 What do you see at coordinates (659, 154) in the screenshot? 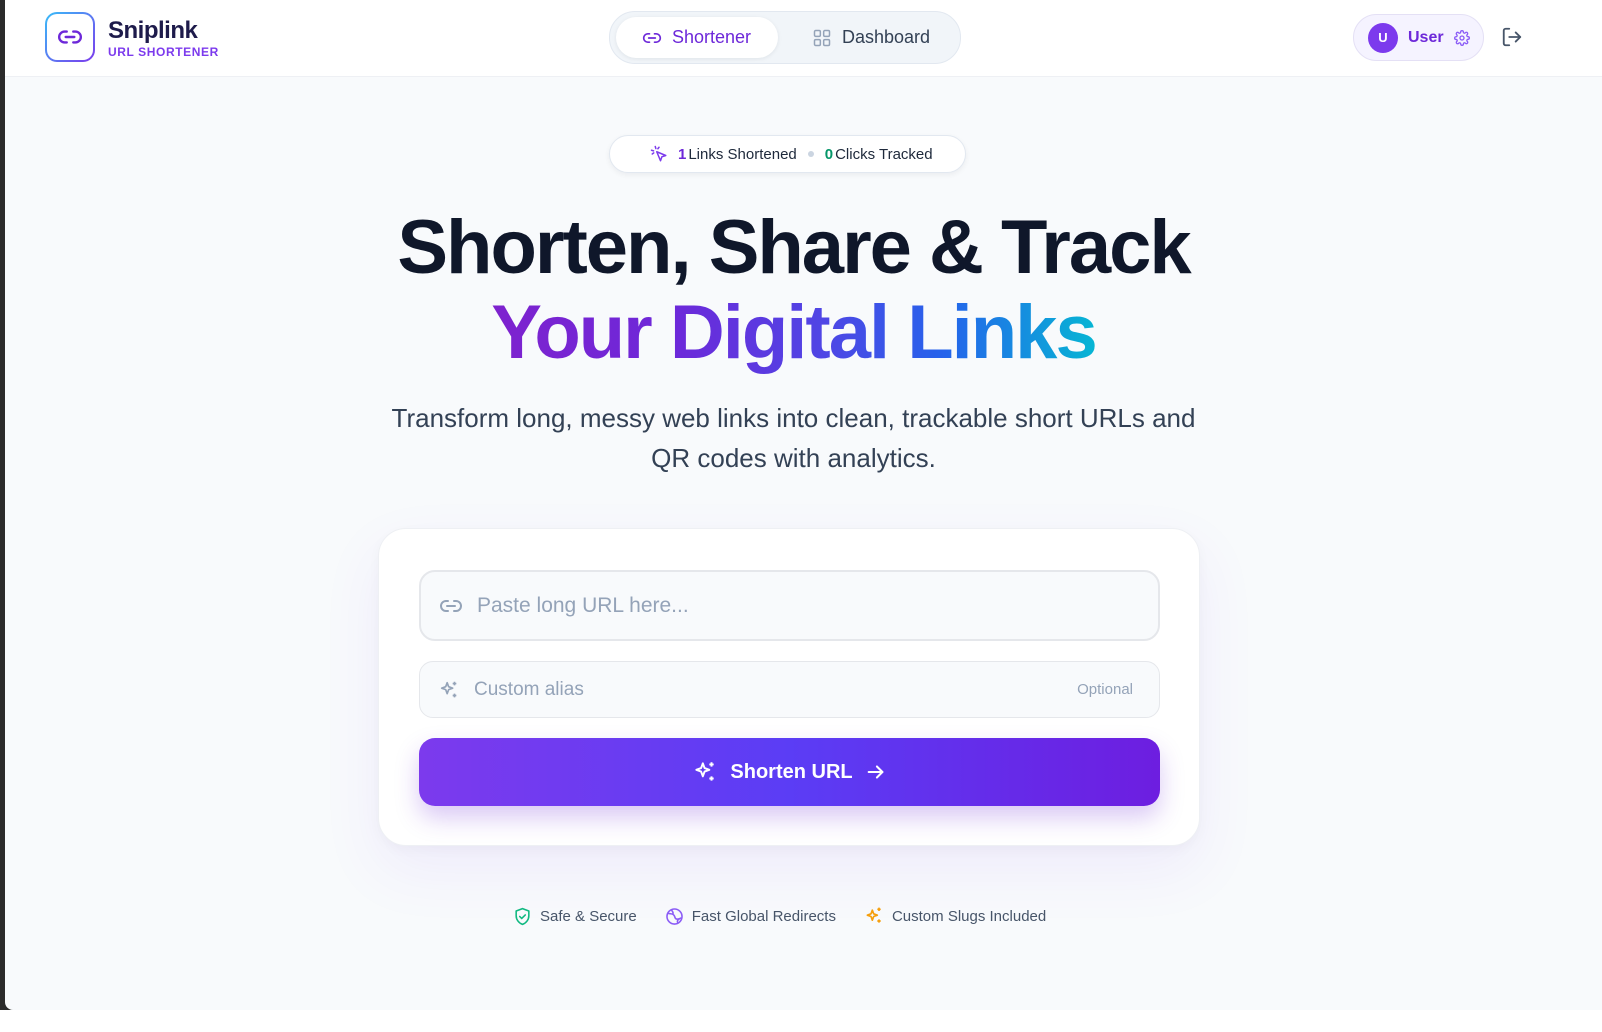
I see `cursor-click-icon` at bounding box center [659, 154].